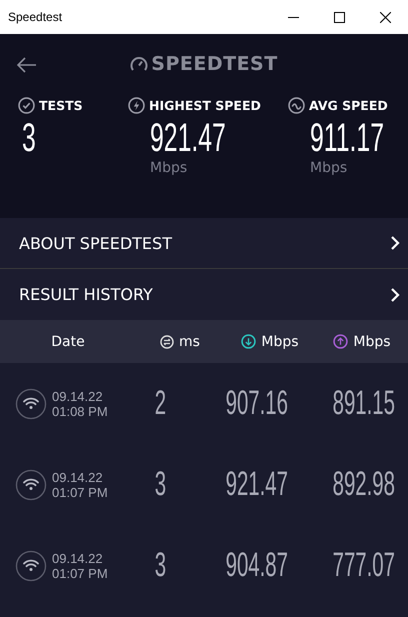 The width and height of the screenshot is (408, 617). I want to click on download-value: 907.16, so click(257, 403).